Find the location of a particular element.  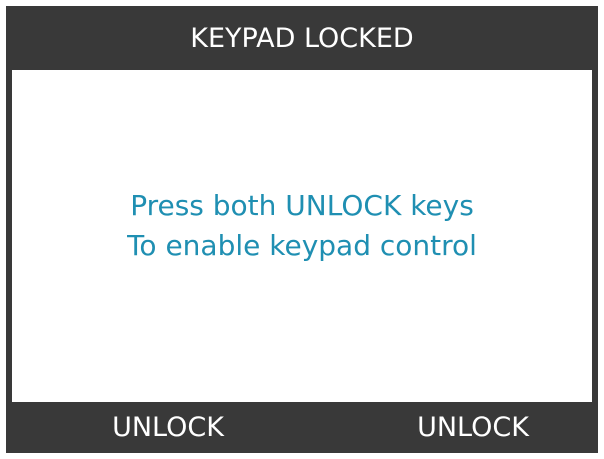

left-unlock-label: UNLOCK is located at coordinates (168, 427).